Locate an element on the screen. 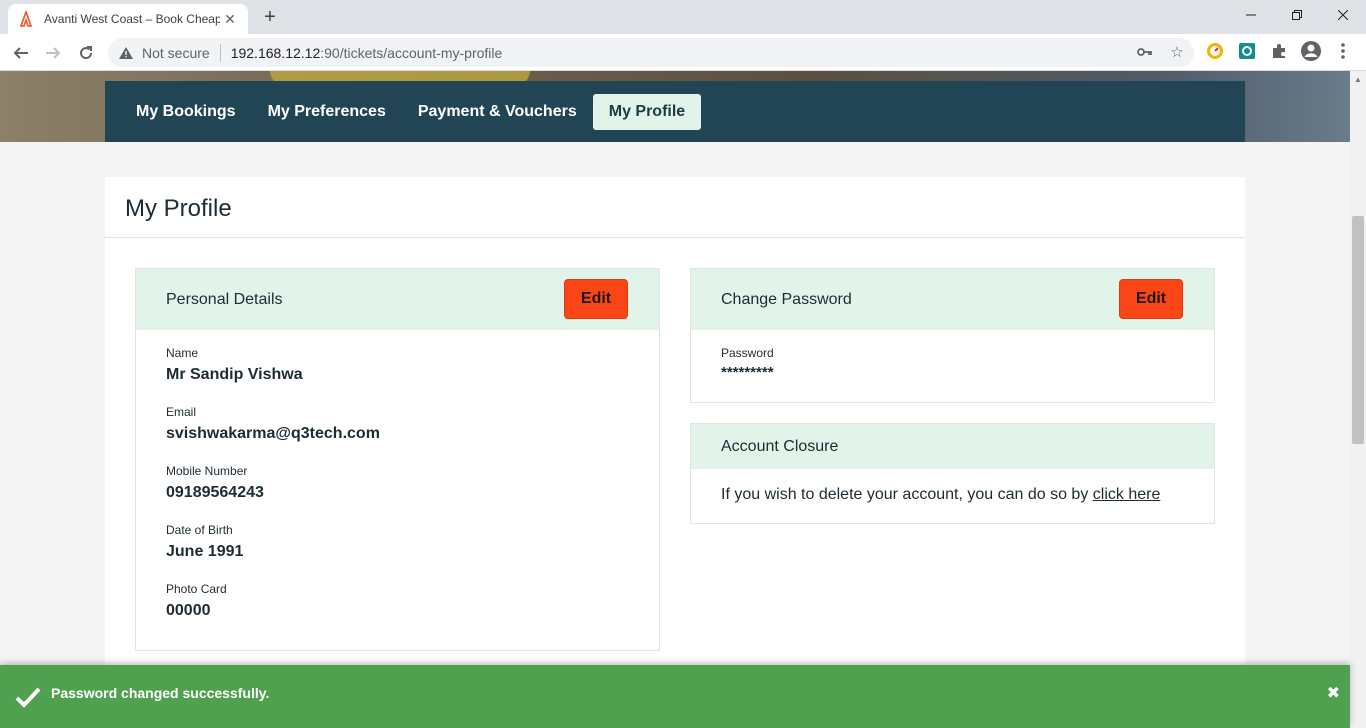 Image resolution: width=1366 pixels, height=728 pixels. toast-message: Password changed successfully. is located at coordinates (160, 692).